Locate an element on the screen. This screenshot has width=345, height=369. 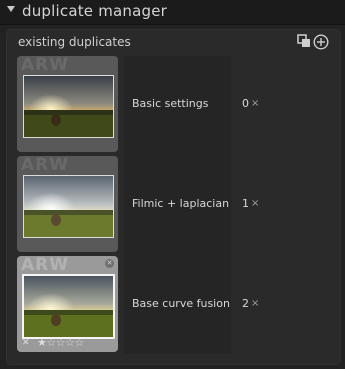
duplicate-label: Basic settings is located at coordinates (170, 103).